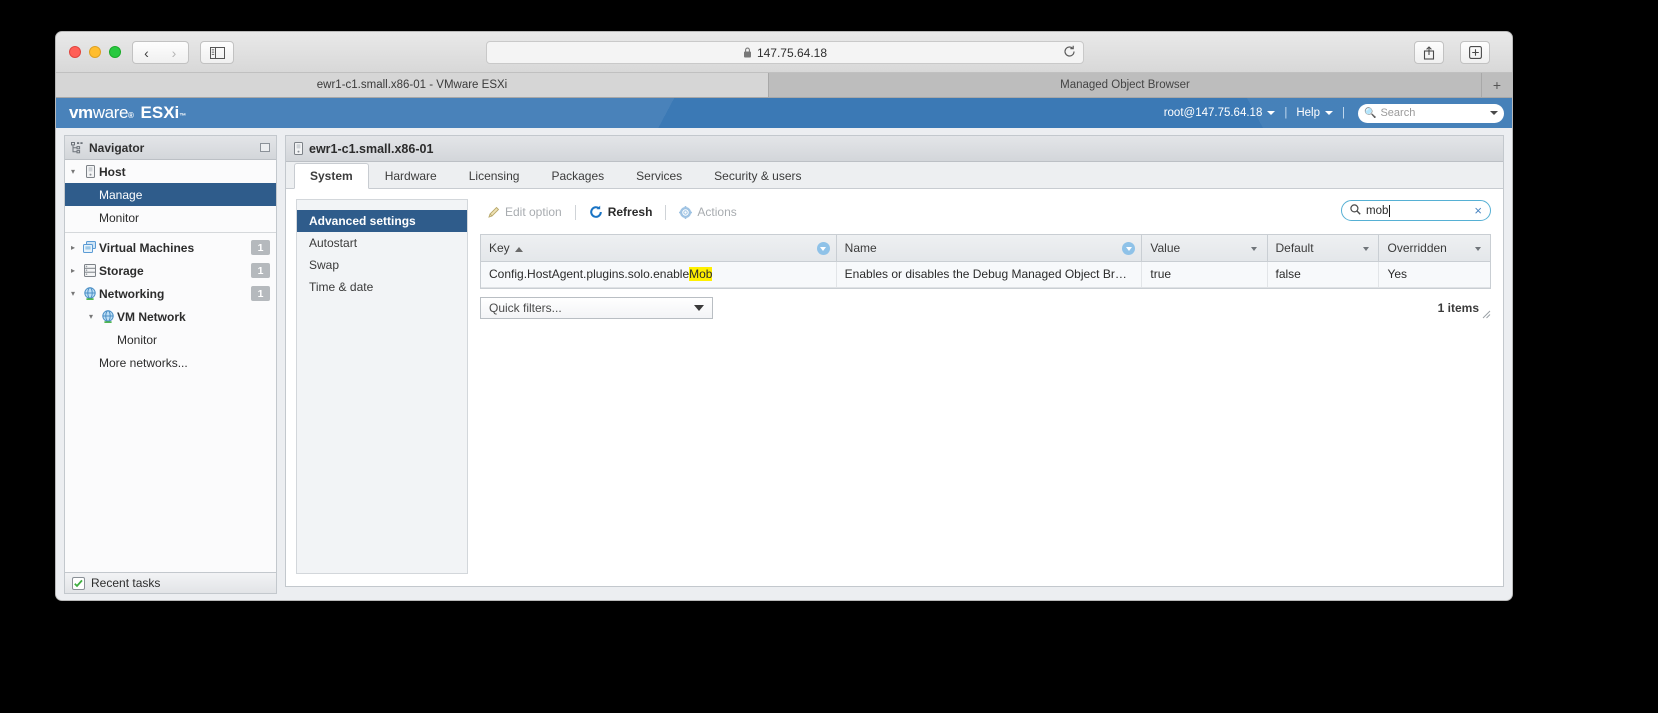 This screenshot has height=713, width=1658. Describe the element at coordinates (126, 583) in the screenshot. I see `recent-tasks-label: Recent tasks` at that location.